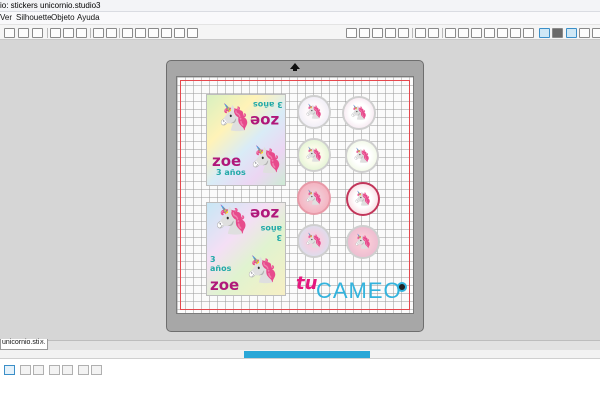 Image resolution: width=600 pixels, height=400 pixels. I want to click on transform-icon, so click(489, 33).